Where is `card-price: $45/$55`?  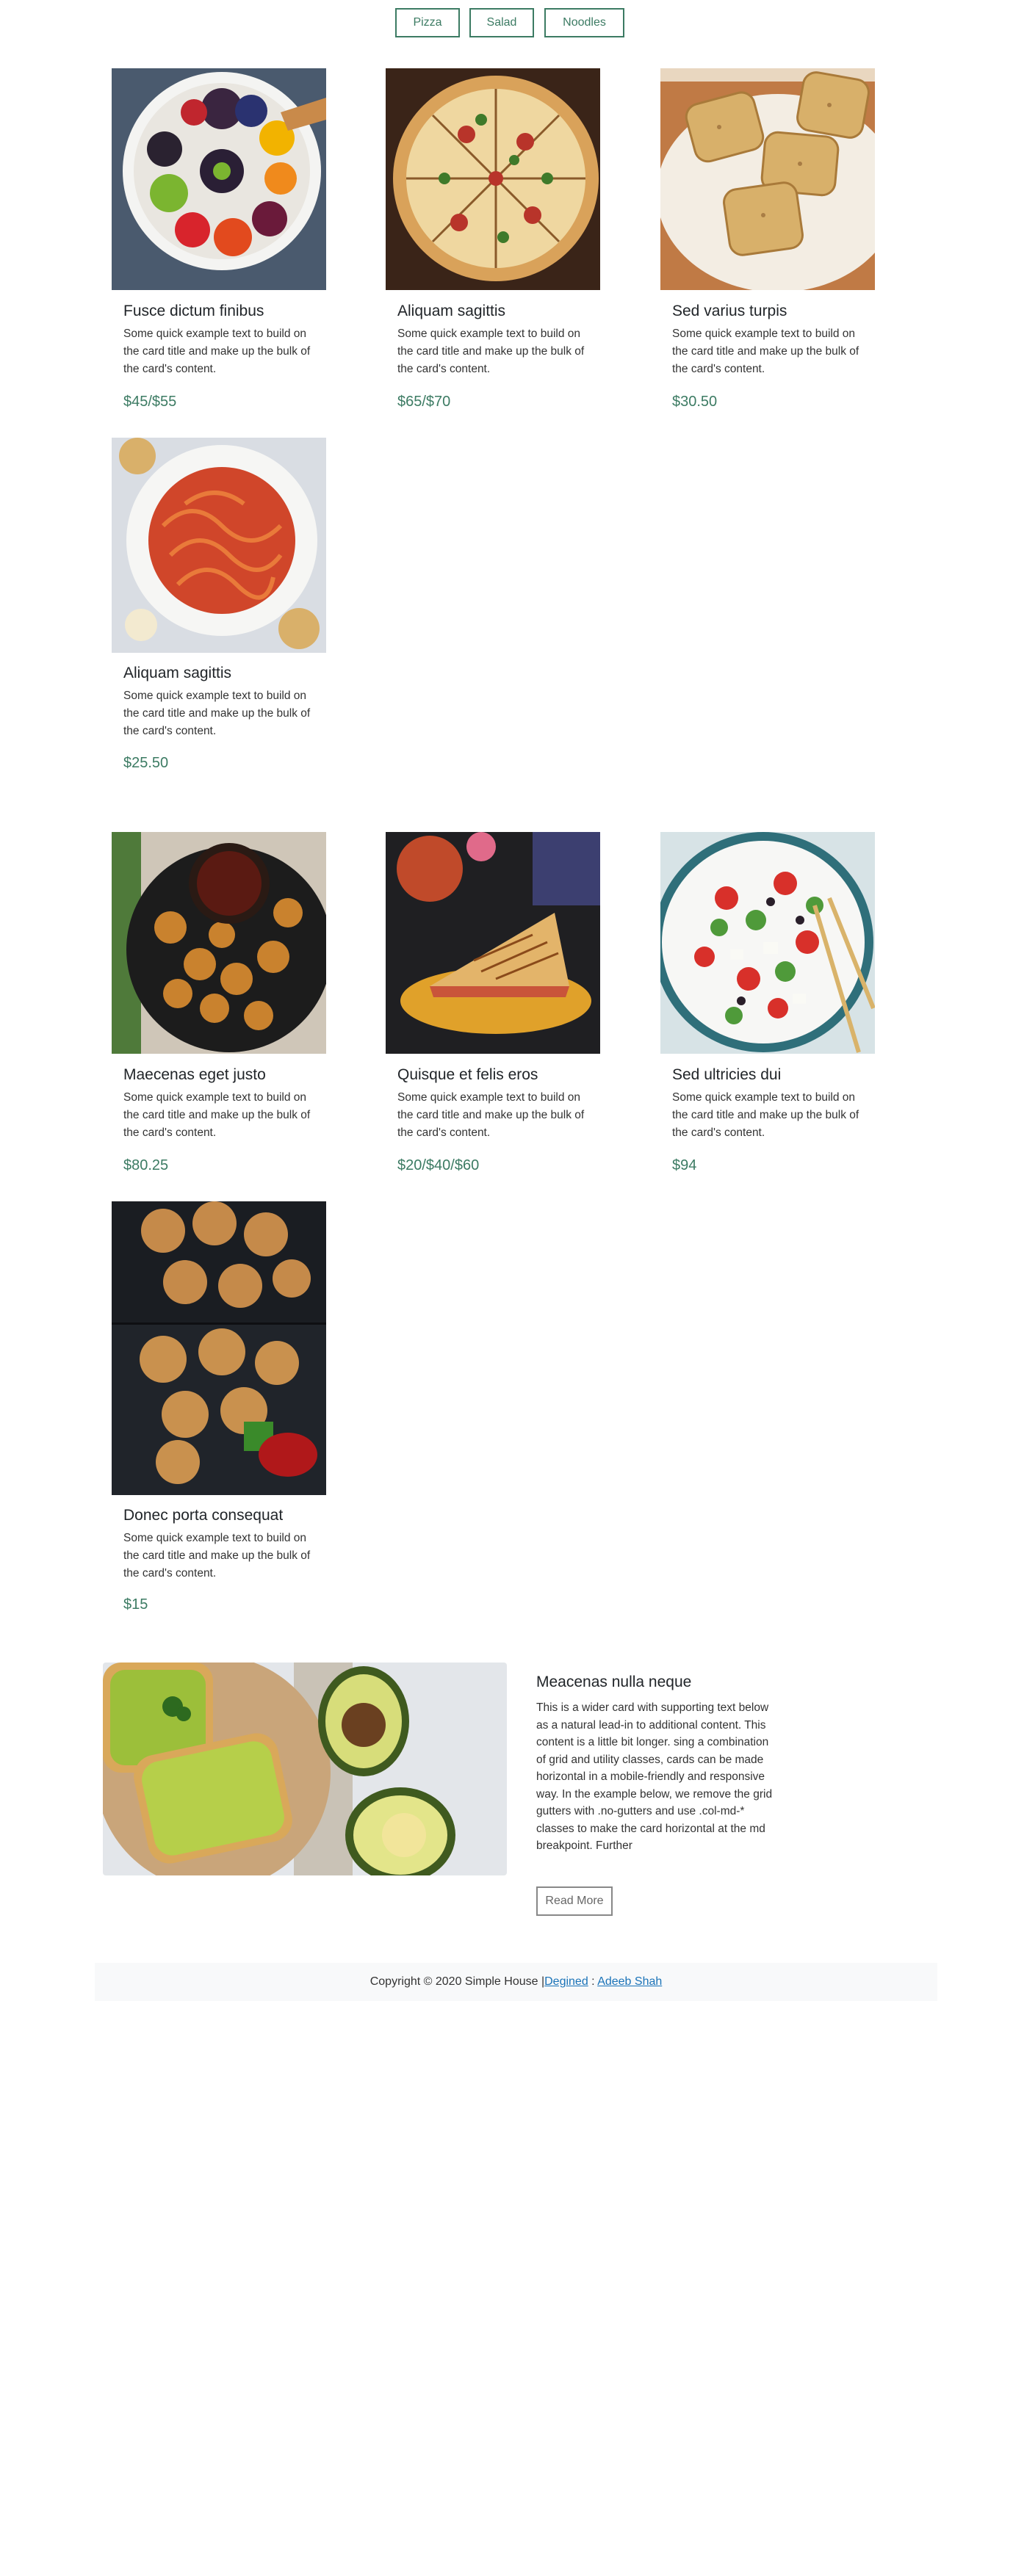
card-price: $45/$55 is located at coordinates (150, 402).